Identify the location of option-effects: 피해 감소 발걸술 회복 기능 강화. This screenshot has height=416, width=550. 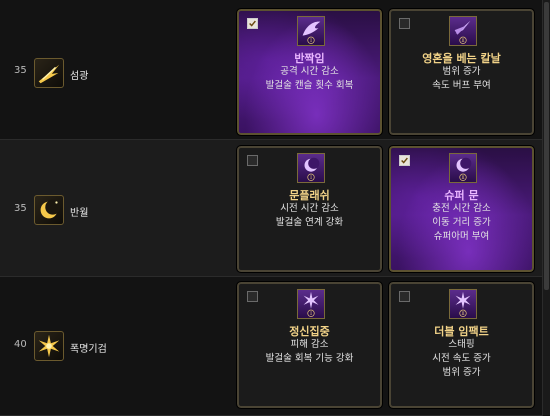
(309, 352).